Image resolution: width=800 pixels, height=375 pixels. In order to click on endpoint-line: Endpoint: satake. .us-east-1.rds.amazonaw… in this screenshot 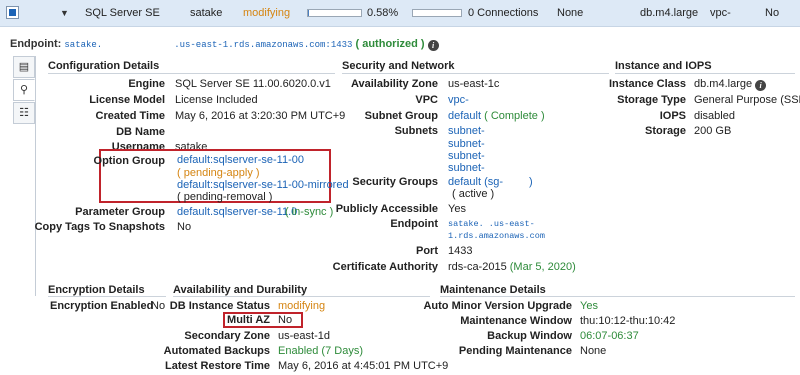, I will do `click(224, 44)`.